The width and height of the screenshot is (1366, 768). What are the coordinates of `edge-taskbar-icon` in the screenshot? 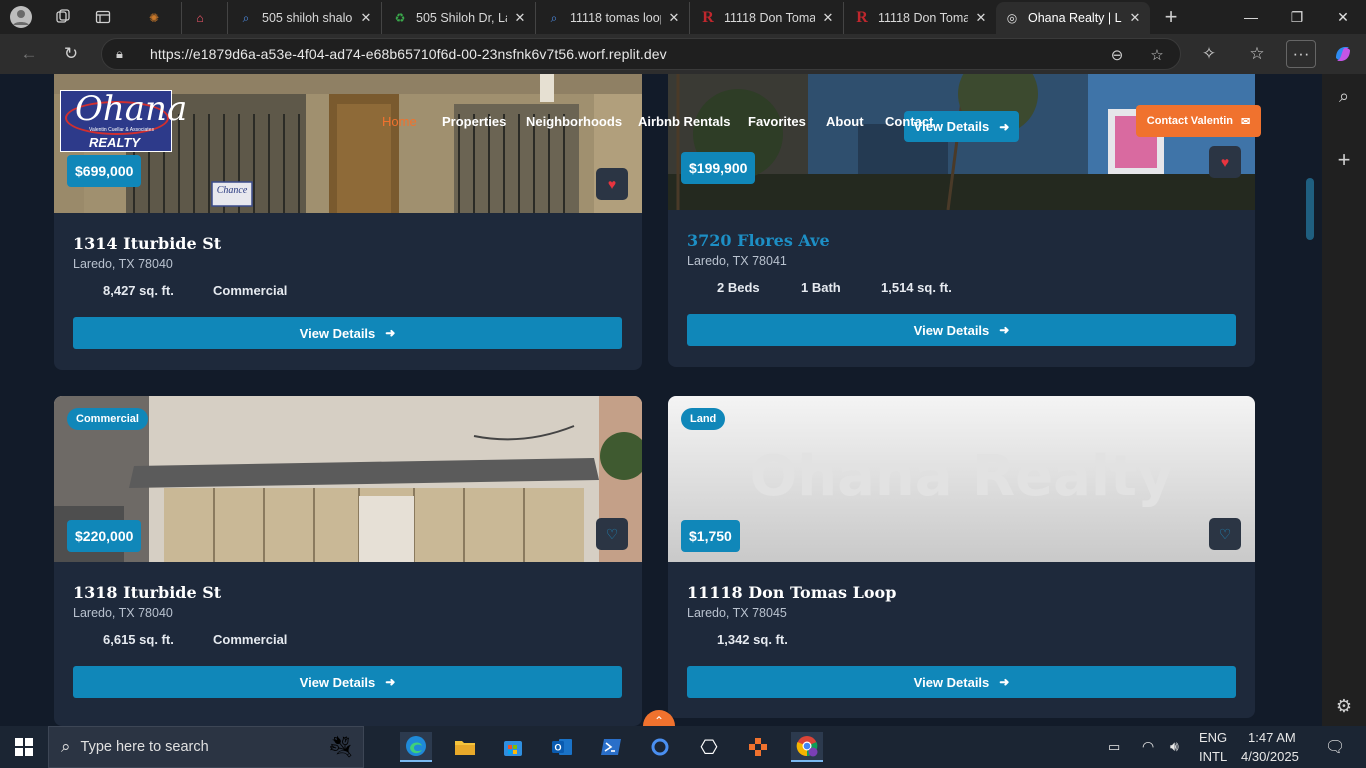 It's located at (416, 747).